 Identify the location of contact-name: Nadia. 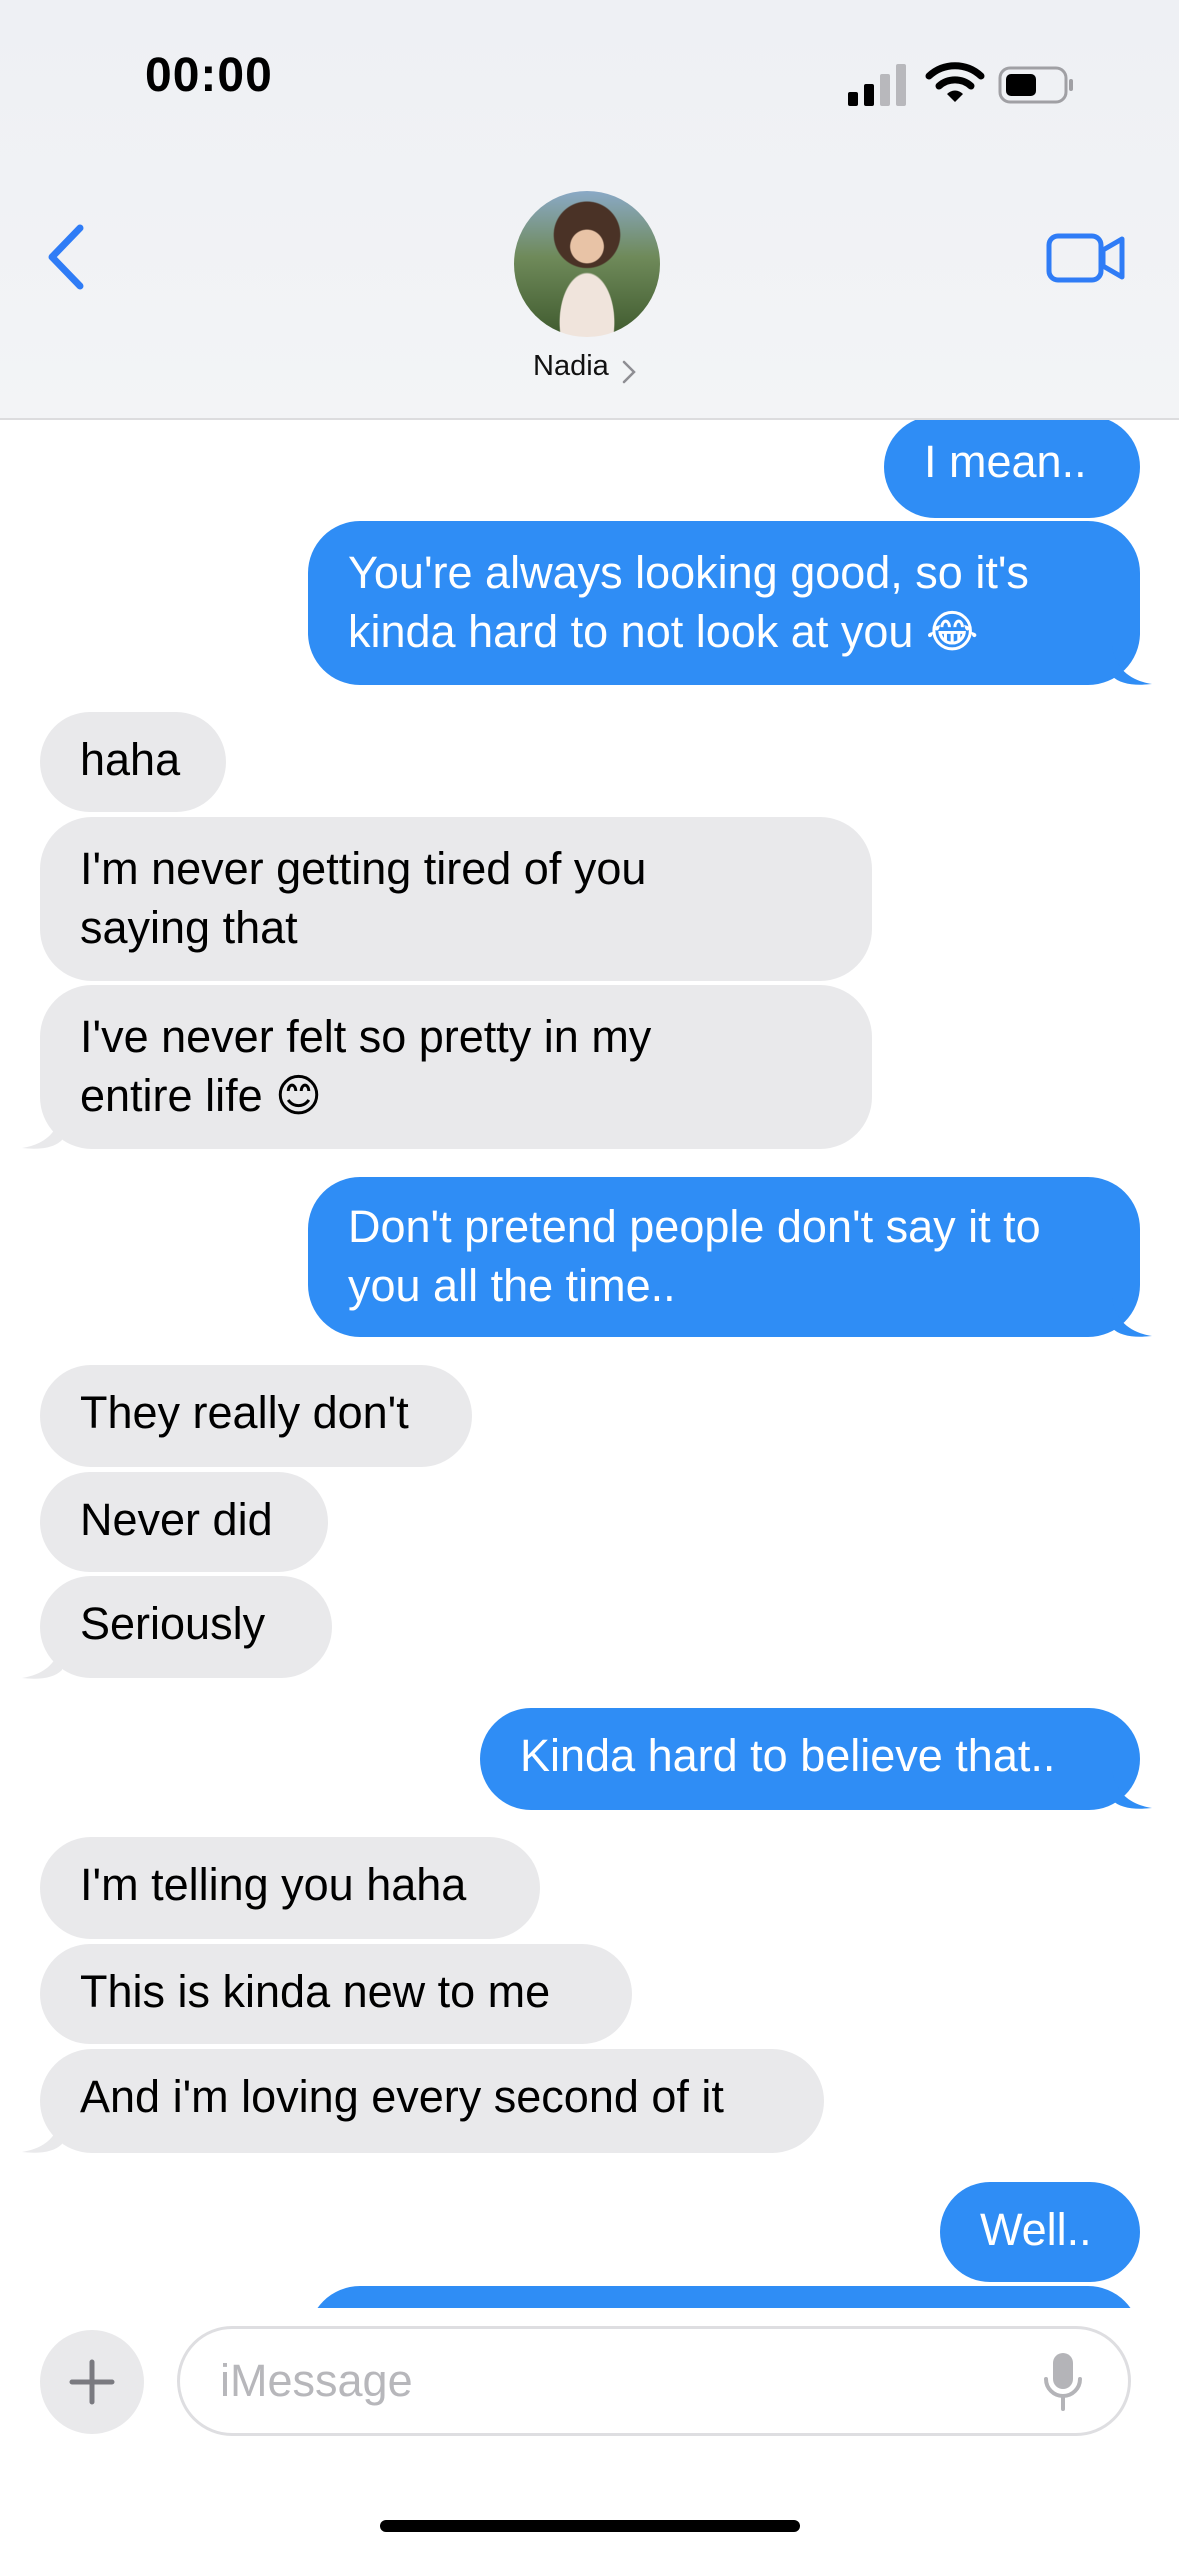
(571, 366).